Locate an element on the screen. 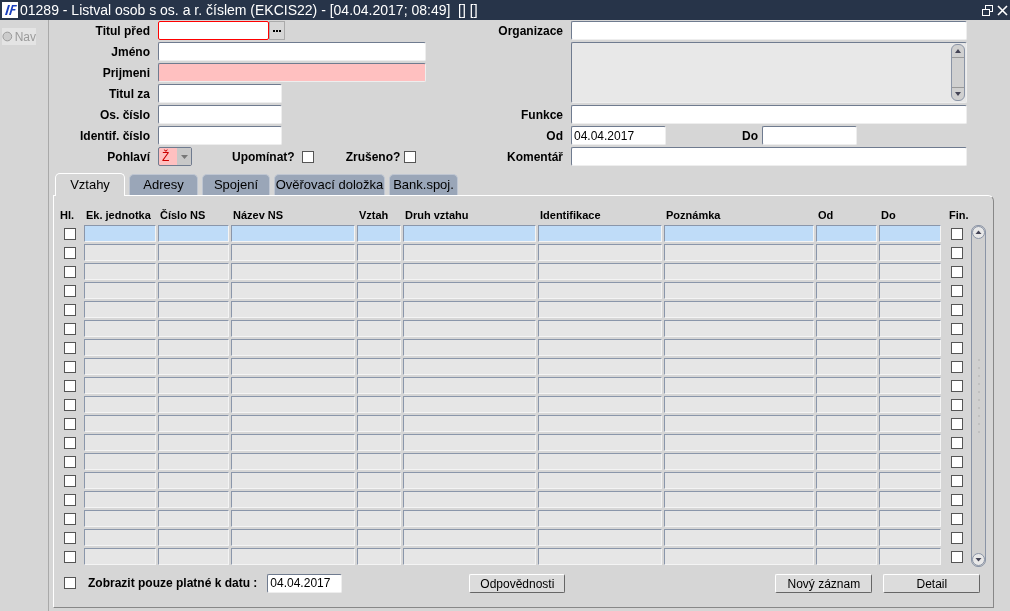 The image size is (1010, 611). action-button: Detail is located at coordinates (932, 583).